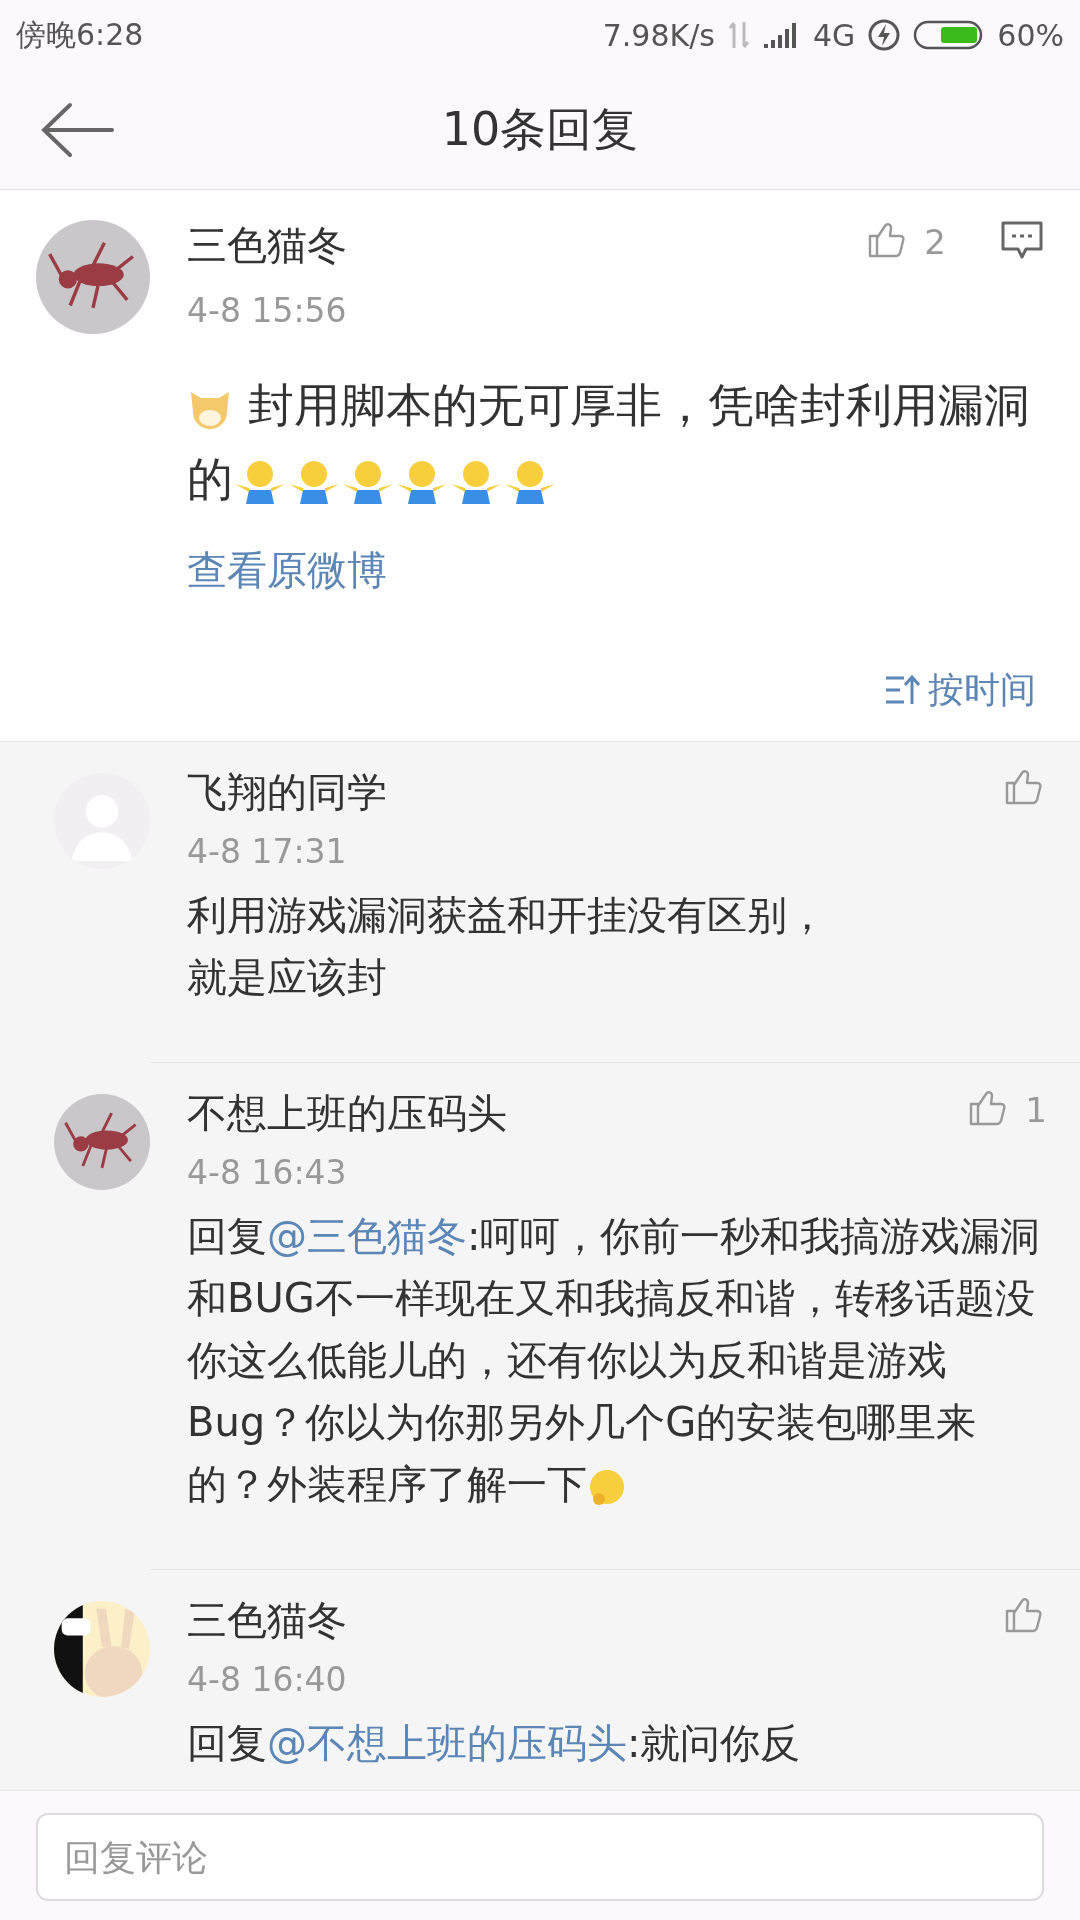 This screenshot has width=1080, height=1920. Describe the element at coordinates (267, 311) in the screenshot. I see `post-time: 4-8 15:56` at that location.